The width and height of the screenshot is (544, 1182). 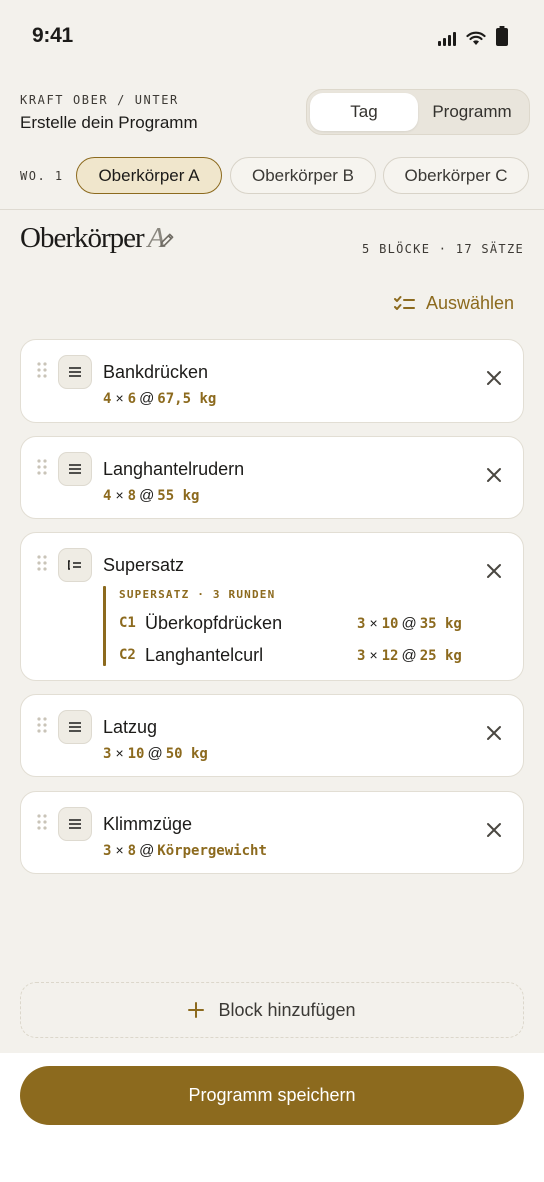 I want to click on checklist-icon, so click(x=404, y=302).